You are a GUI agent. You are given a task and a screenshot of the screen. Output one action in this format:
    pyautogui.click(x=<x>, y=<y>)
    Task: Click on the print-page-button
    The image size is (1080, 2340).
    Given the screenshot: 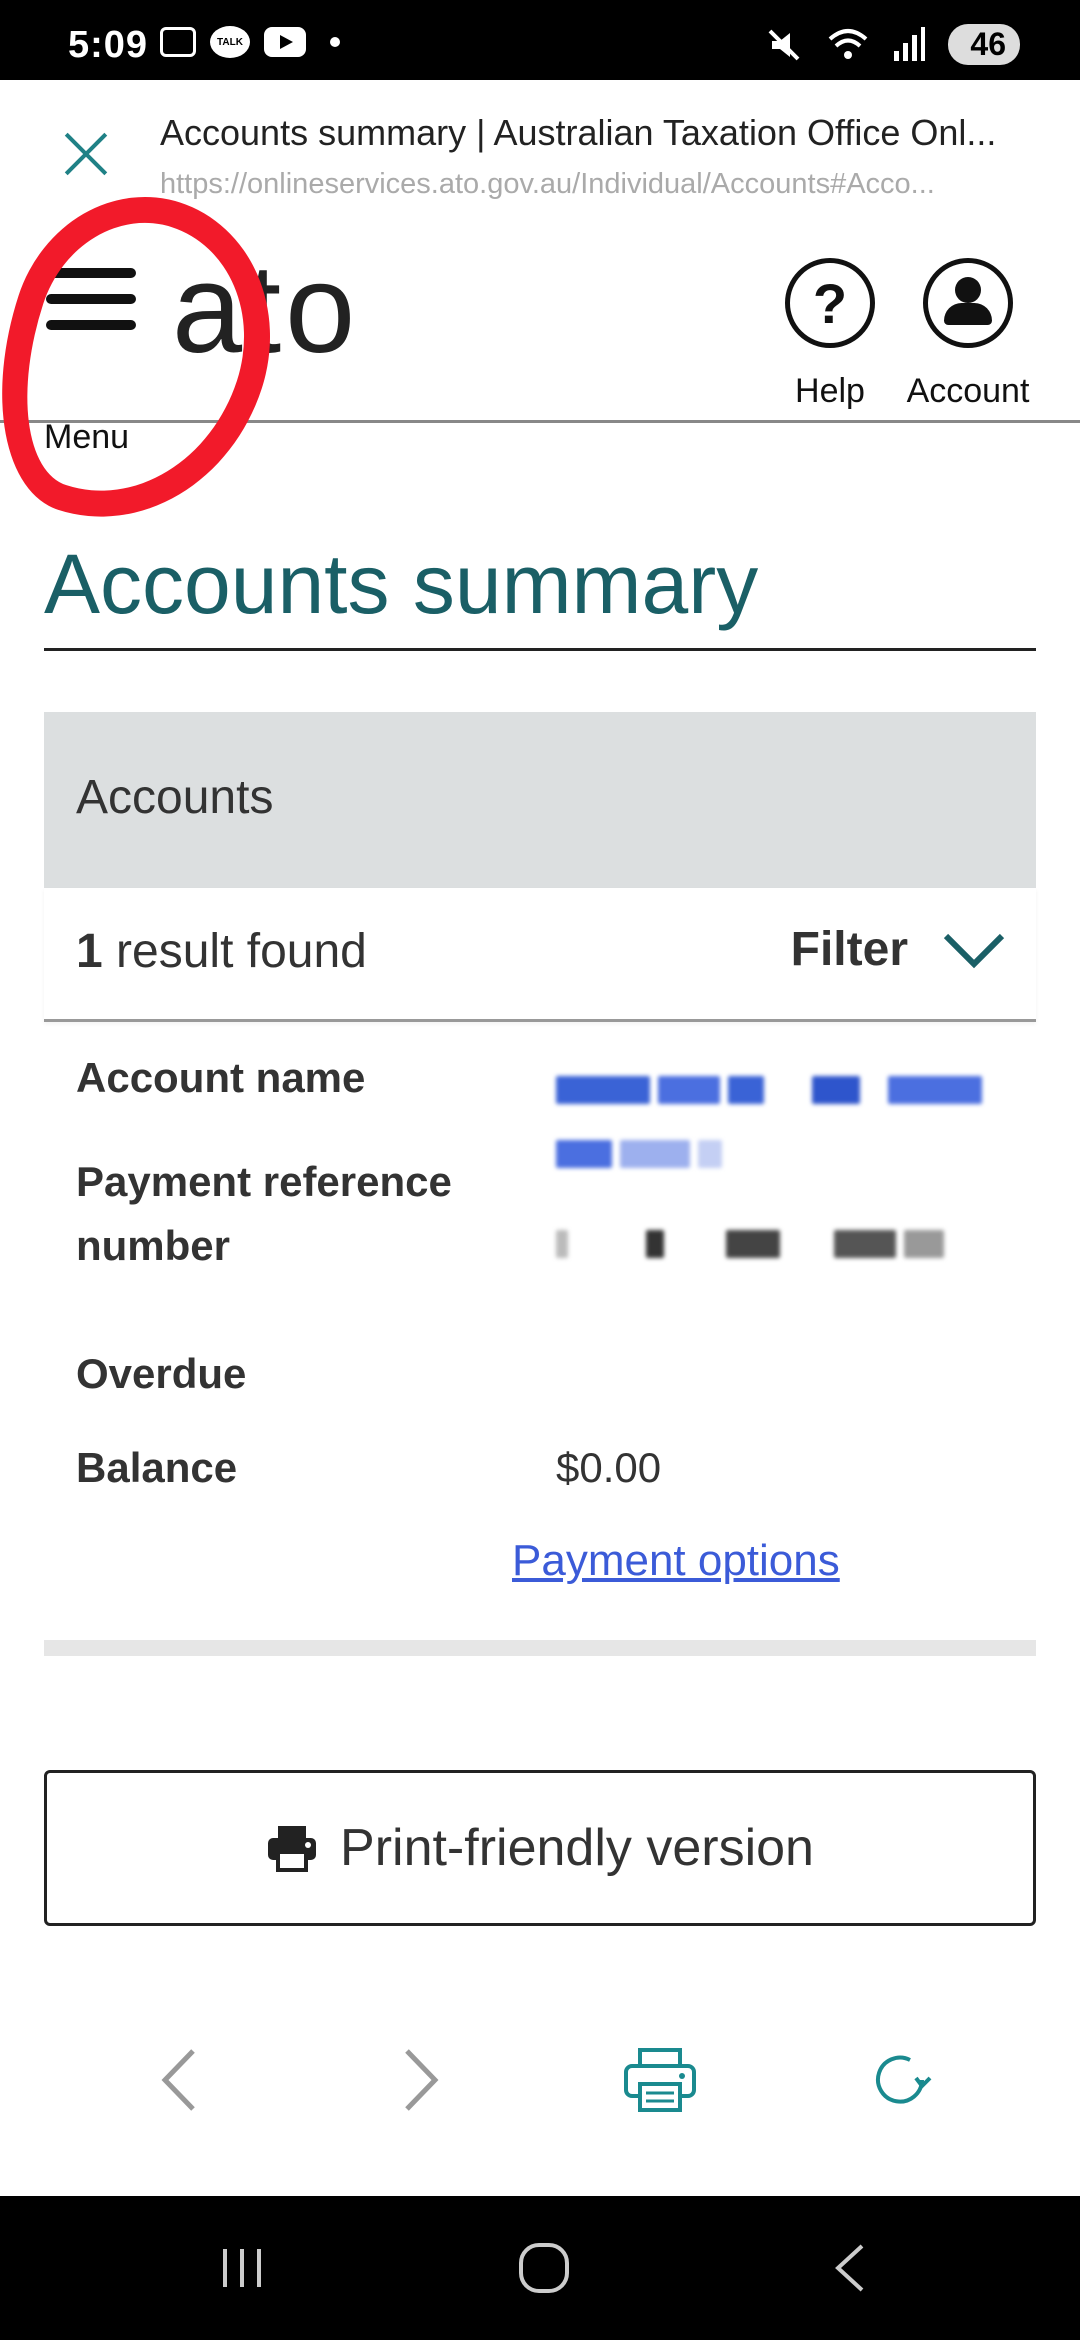 What is the action you would take?
    pyautogui.click(x=660, y=2080)
    